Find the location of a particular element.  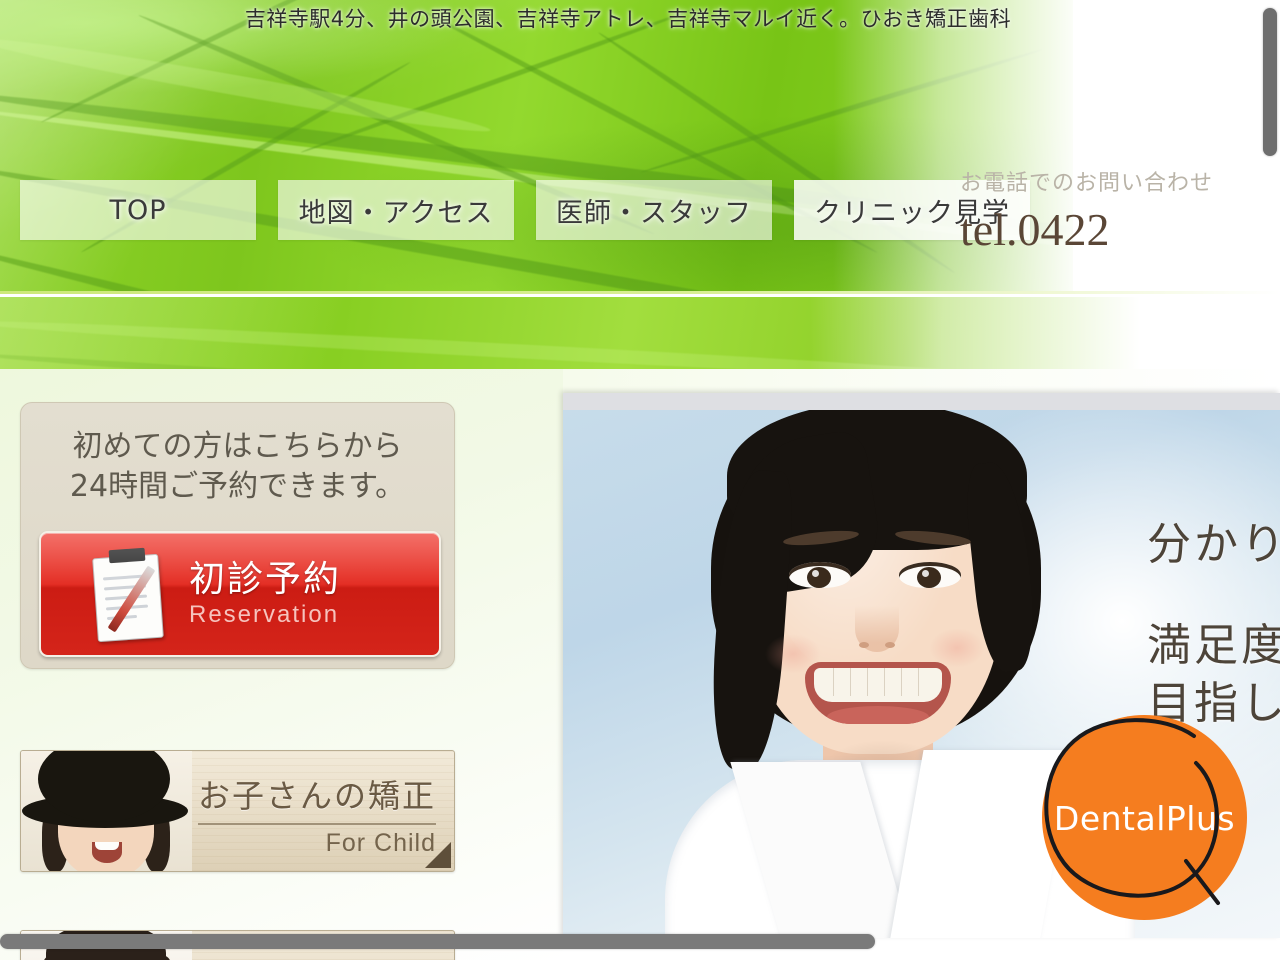

hero-copy-line1: 分かり is located at coordinates (1213, 544).